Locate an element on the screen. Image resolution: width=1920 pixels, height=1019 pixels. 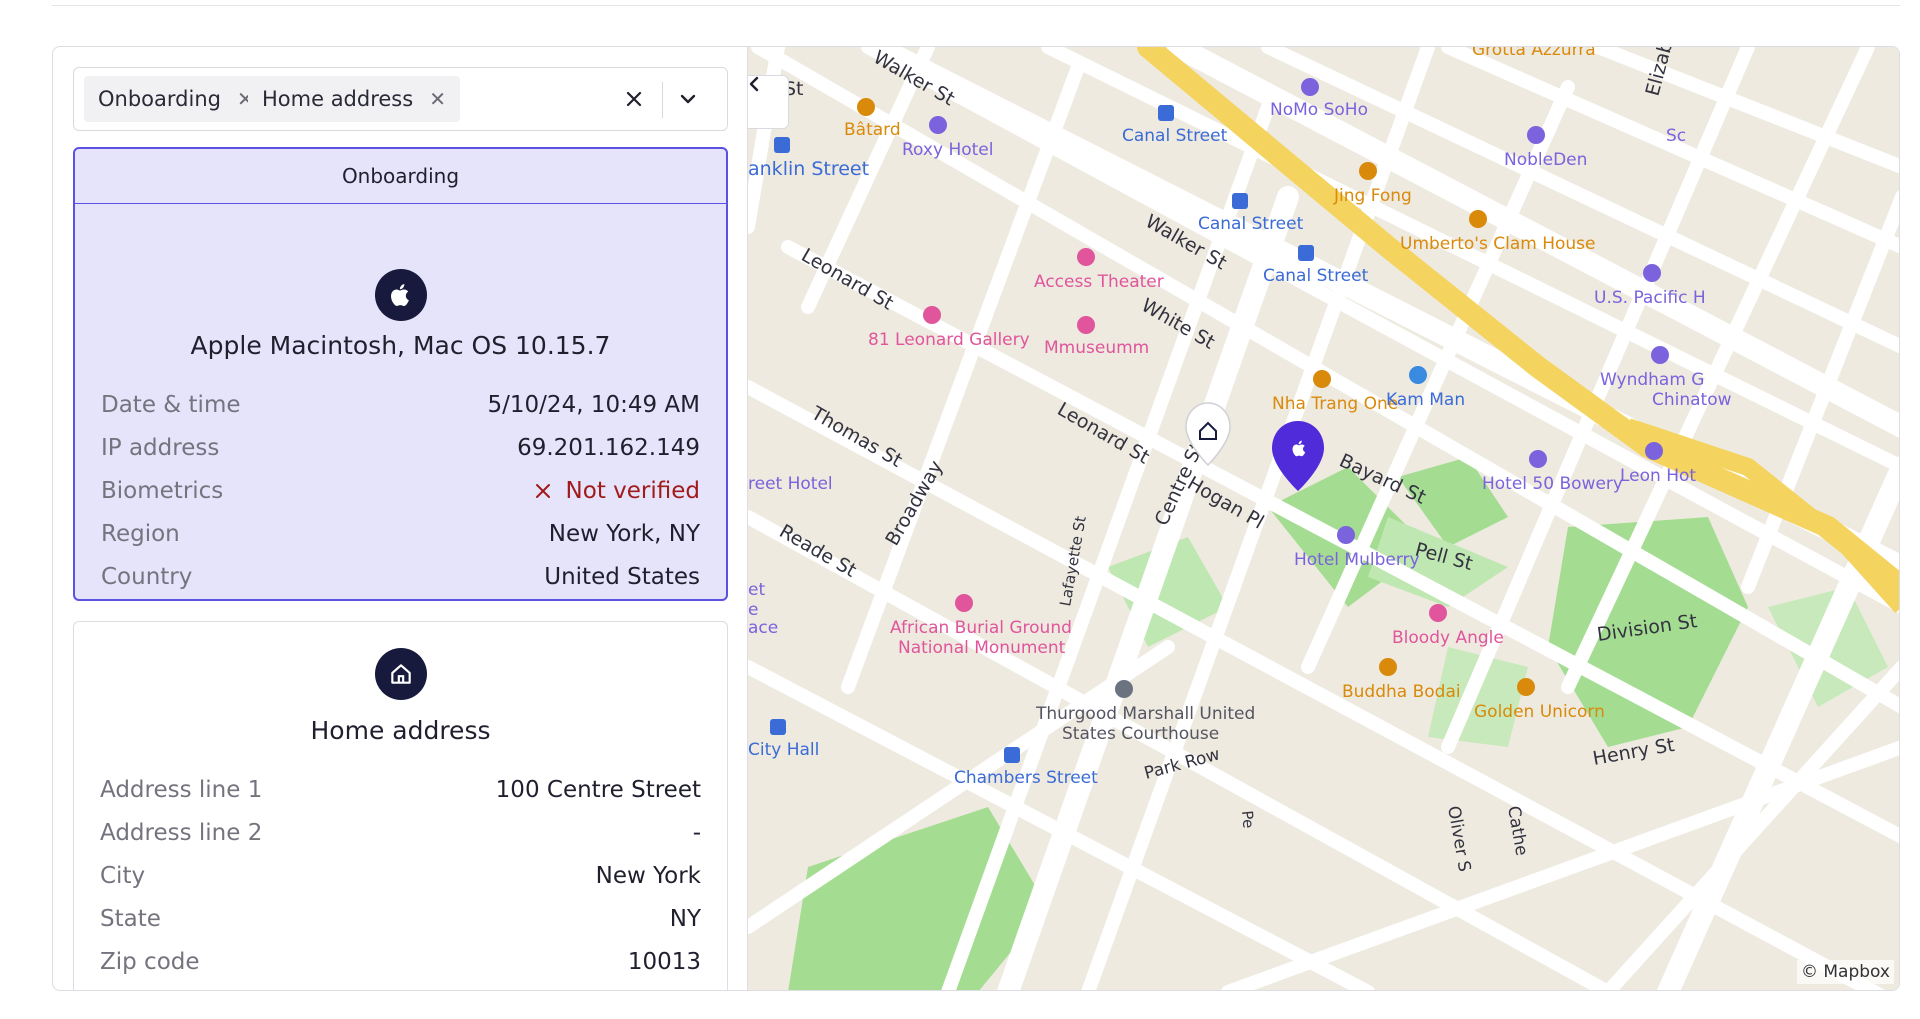
collapse-panel-button is located at coordinates (768, 102).